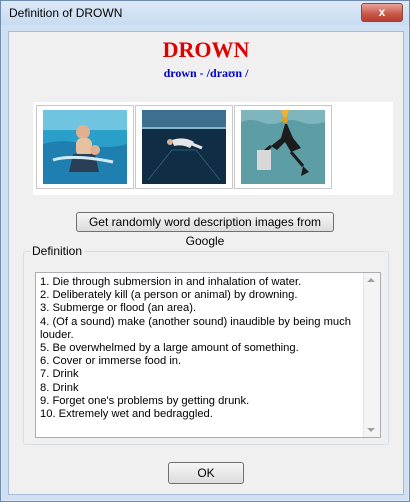 The width and height of the screenshot is (410, 502). Describe the element at coordinates (118, 308) in the screenshot. I see `definition-item: 3. Submerge or flood (an area).` at that location.